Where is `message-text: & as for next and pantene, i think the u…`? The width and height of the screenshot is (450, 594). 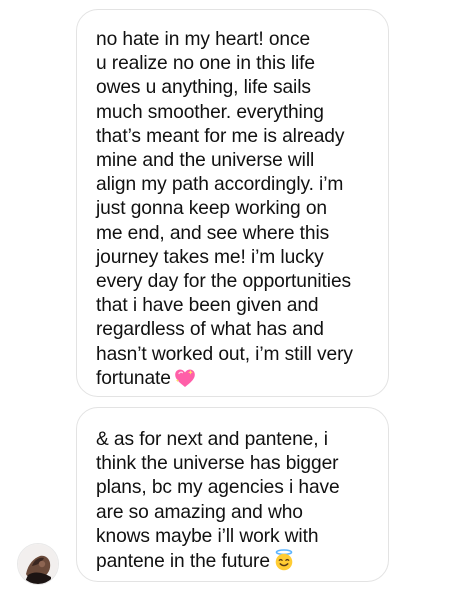 message-text: & as for next and pantene, i think the u… is located at coordinates (218, 501).